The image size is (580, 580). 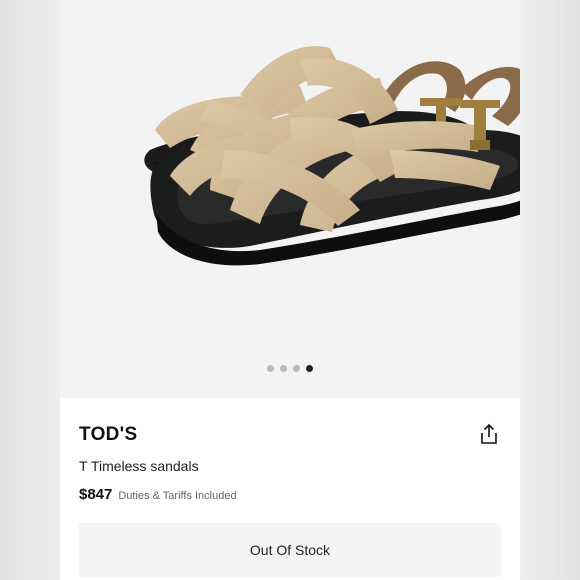 I want to click on price-row: $847 Duties & Tariffs Included, so click(x=158, y=494).